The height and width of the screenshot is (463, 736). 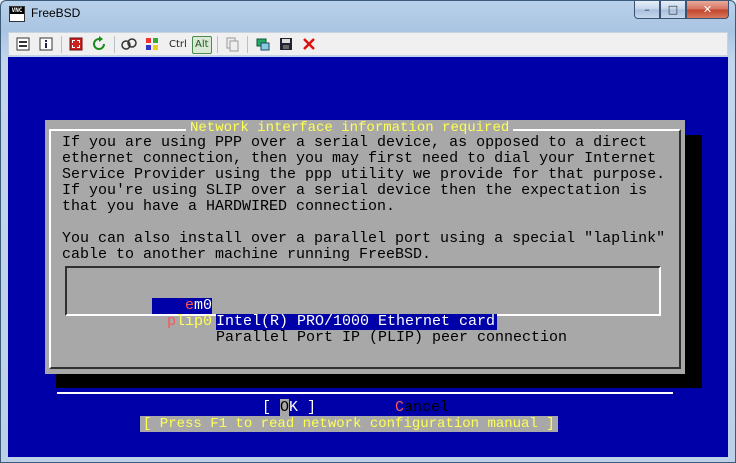 I want to click on window-controls: – □ ✕, so click(x=681, y=11).